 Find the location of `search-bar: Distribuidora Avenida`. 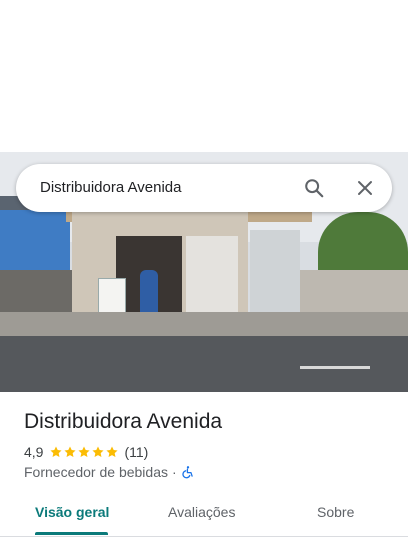

search-bar: Distribuidora Avenida is located at coordinates (204, 188).